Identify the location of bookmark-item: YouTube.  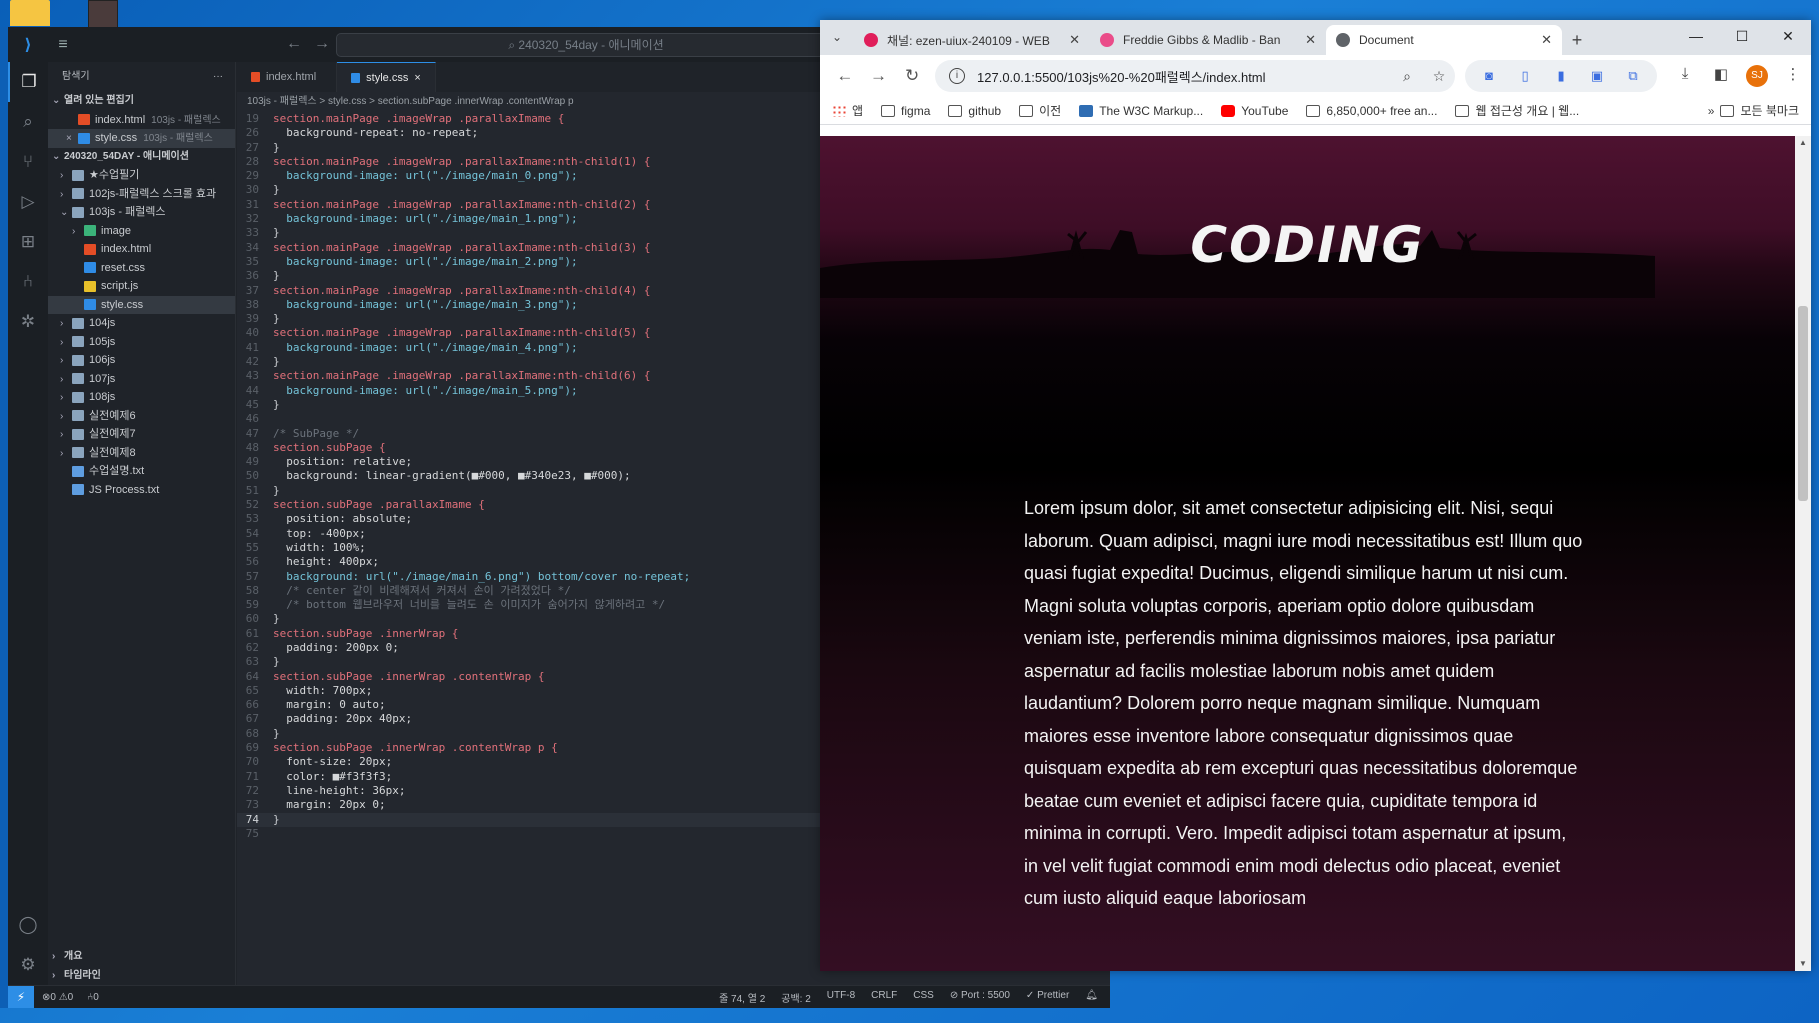
(1254, 110).